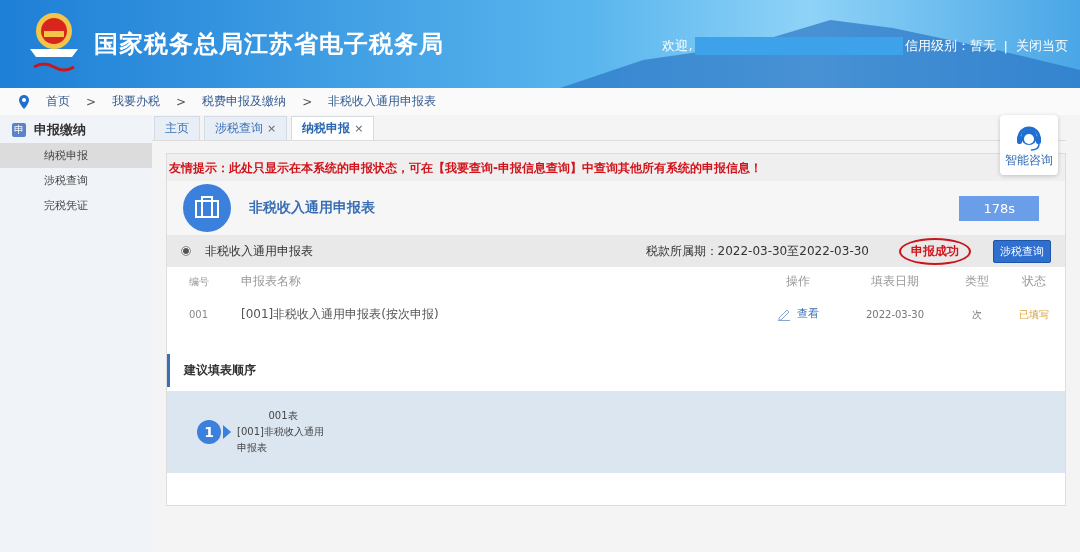 The width and height of the screenshot is (1080, 552). What do you see at coordinates (977, 281) in the screenshot?
I see `column-header: 类型` at bounding box center [977, 281].